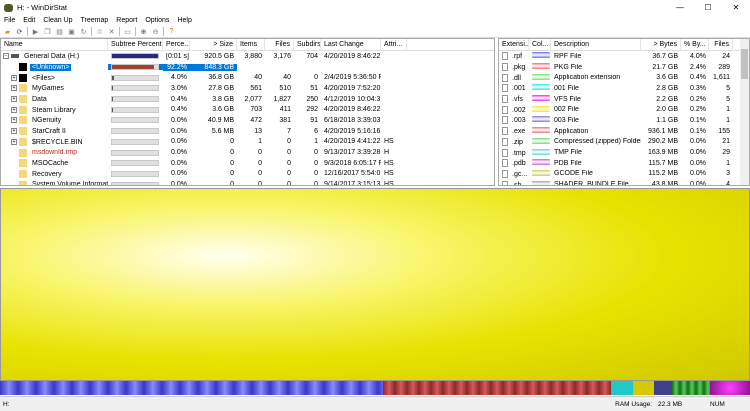 The height and width of the screenshot is (411, 750). I want to click on recycle-icon: ♲, so click(99, 31).